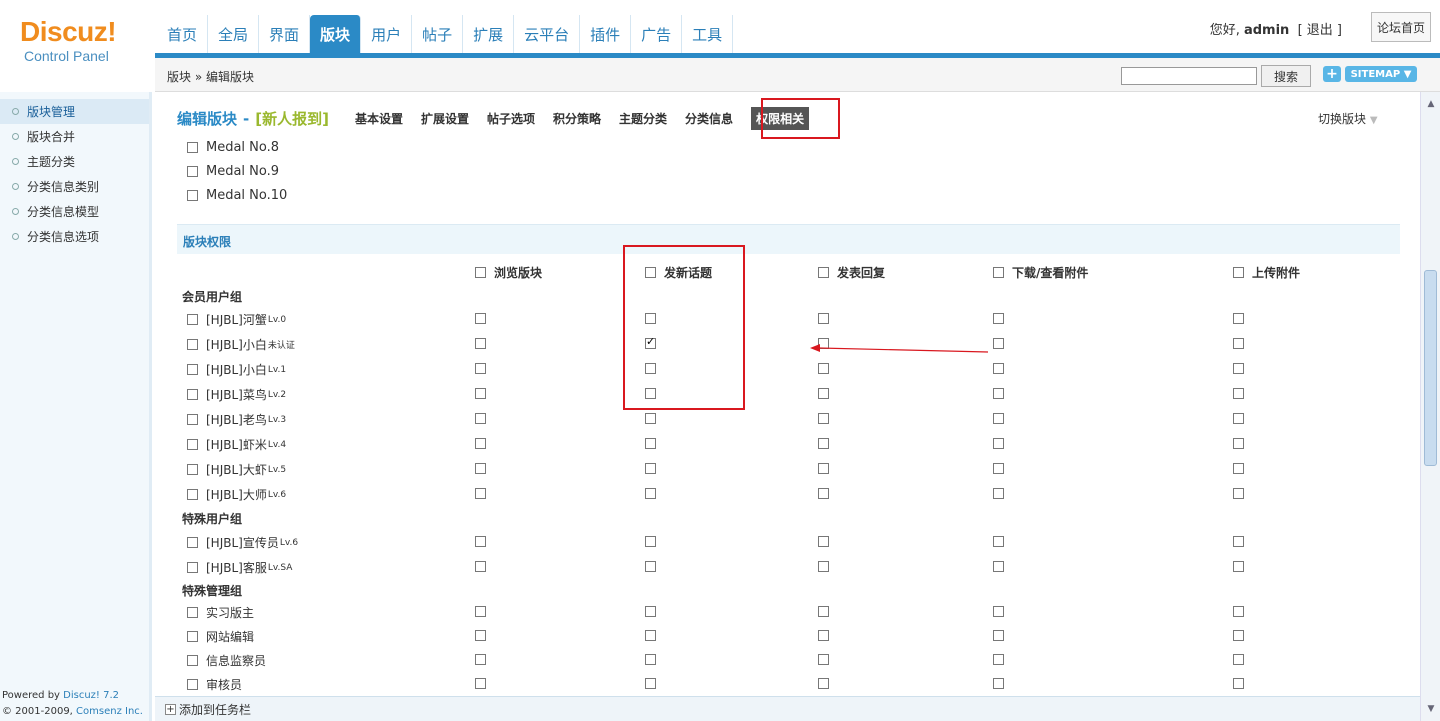 Image resolution: width=1440 pixels, height=721 pixels. I want to click on nav-tab: 版块, so click(336, 34).